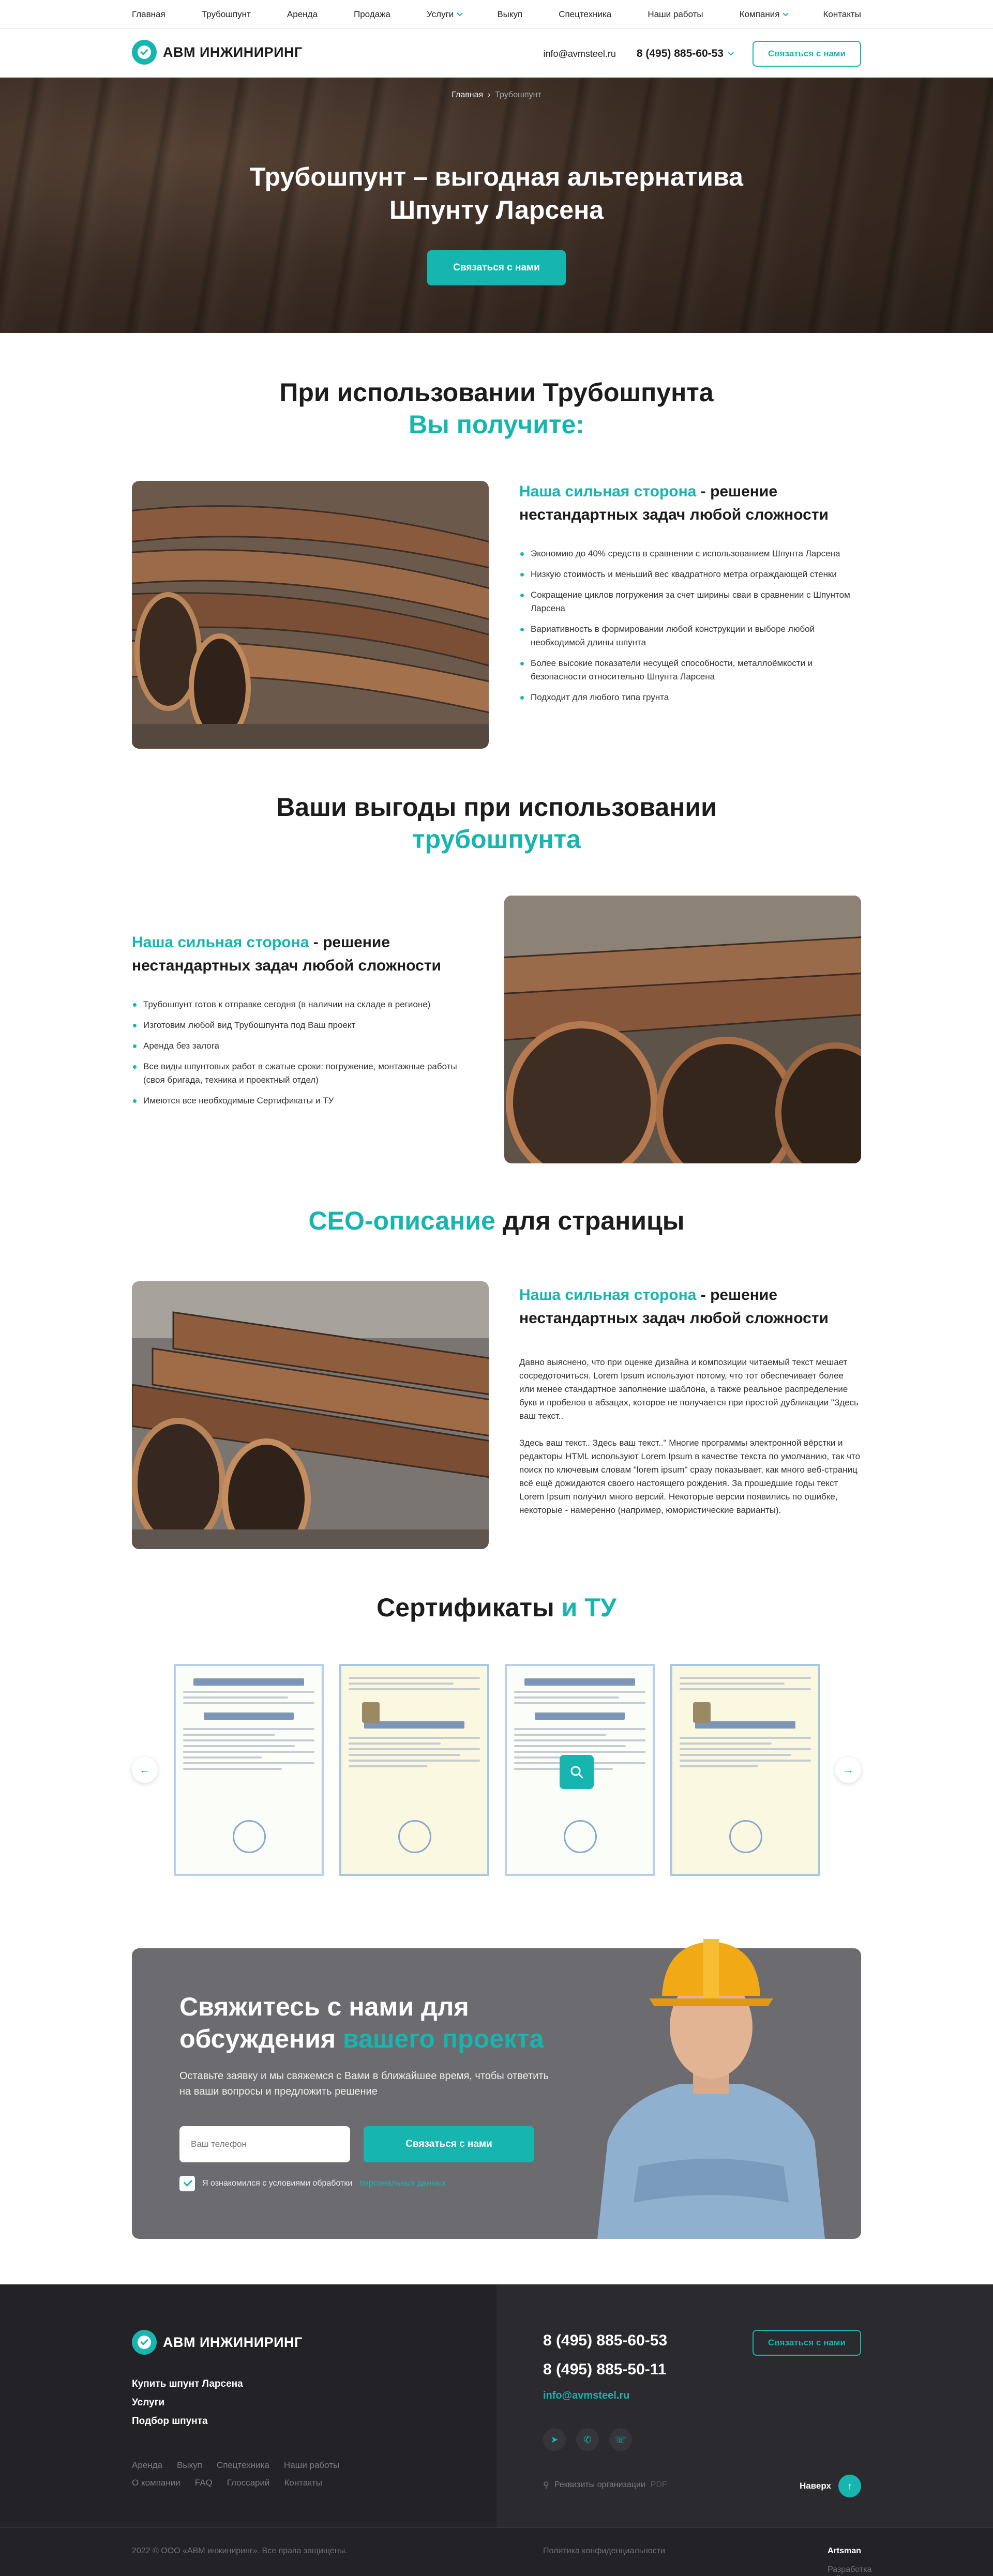 This screenshot has height=2576, width=993. What do you see at coordinates (605, 2341) in the screenshot?
I see `footer-phone-1: 8 (495) 885-60-53` at bounding box center [605, 2341].